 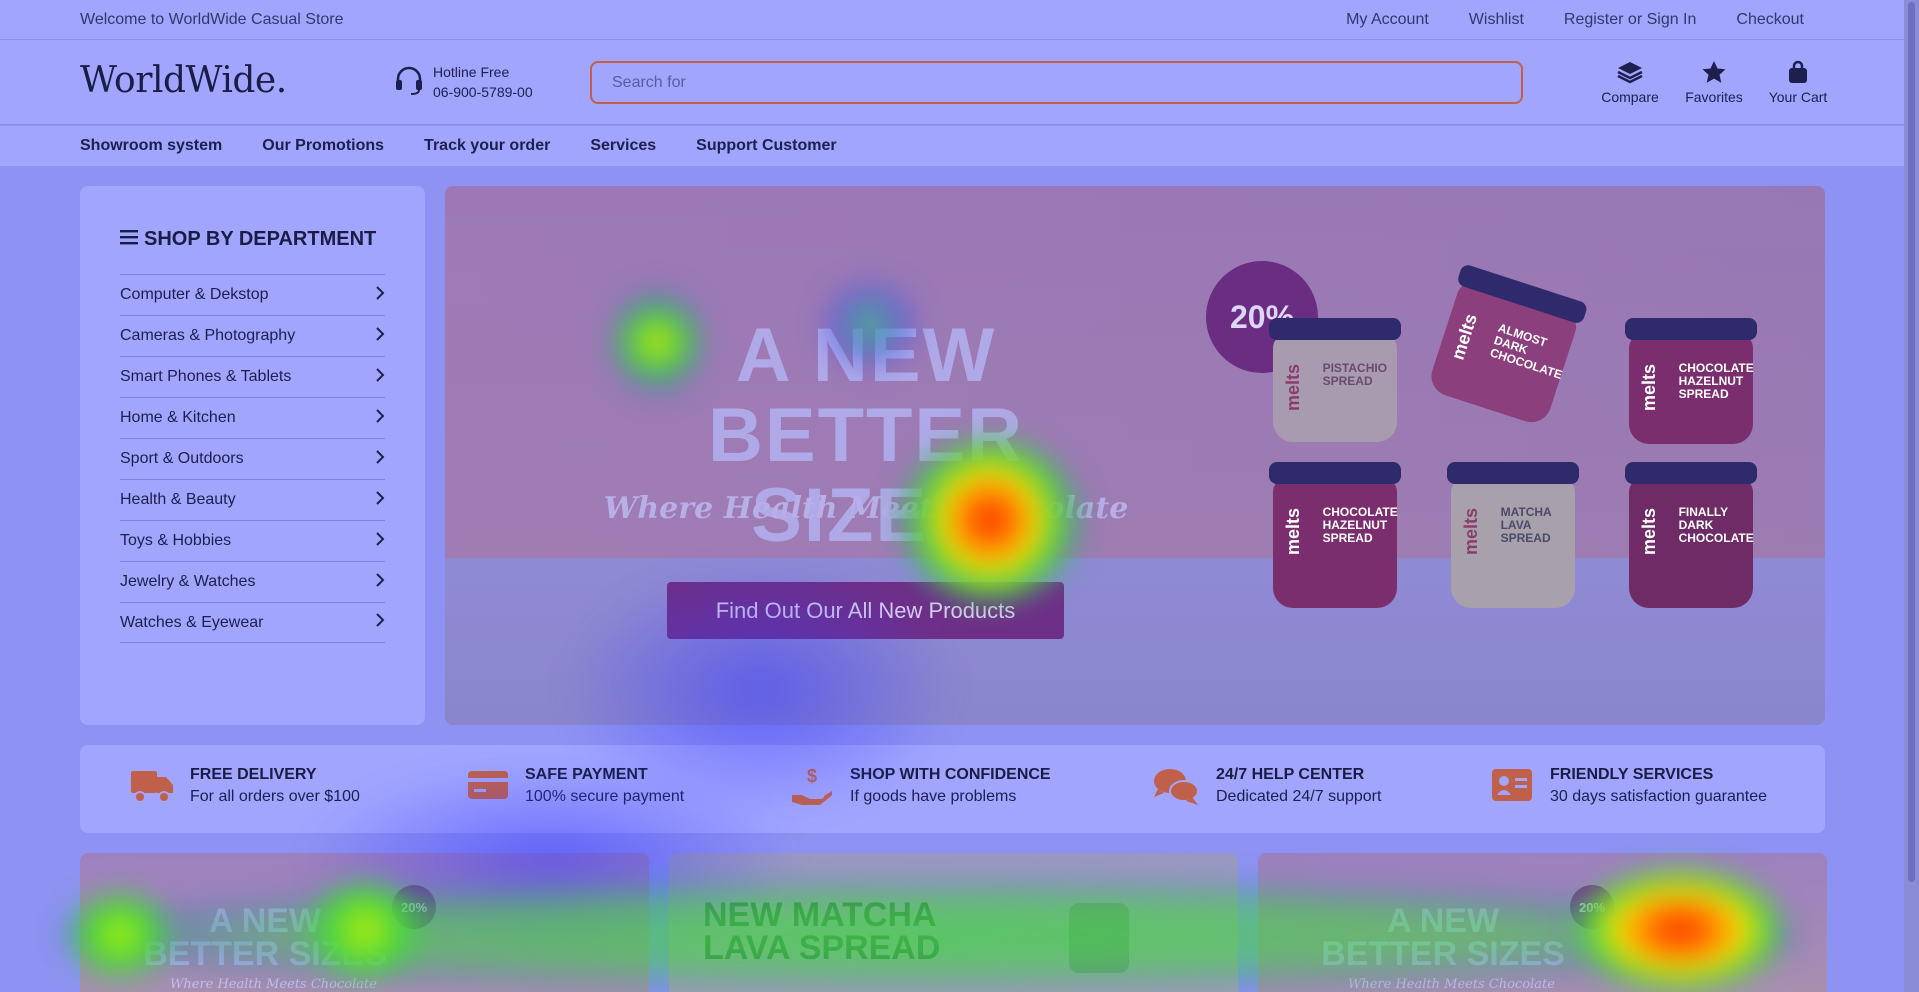 What do you see at coordinates (1526, 351) in the screenshot?
I see `jar-label: ALMOST DARK CHOCOLATE` at bounding box center [1526, 351].